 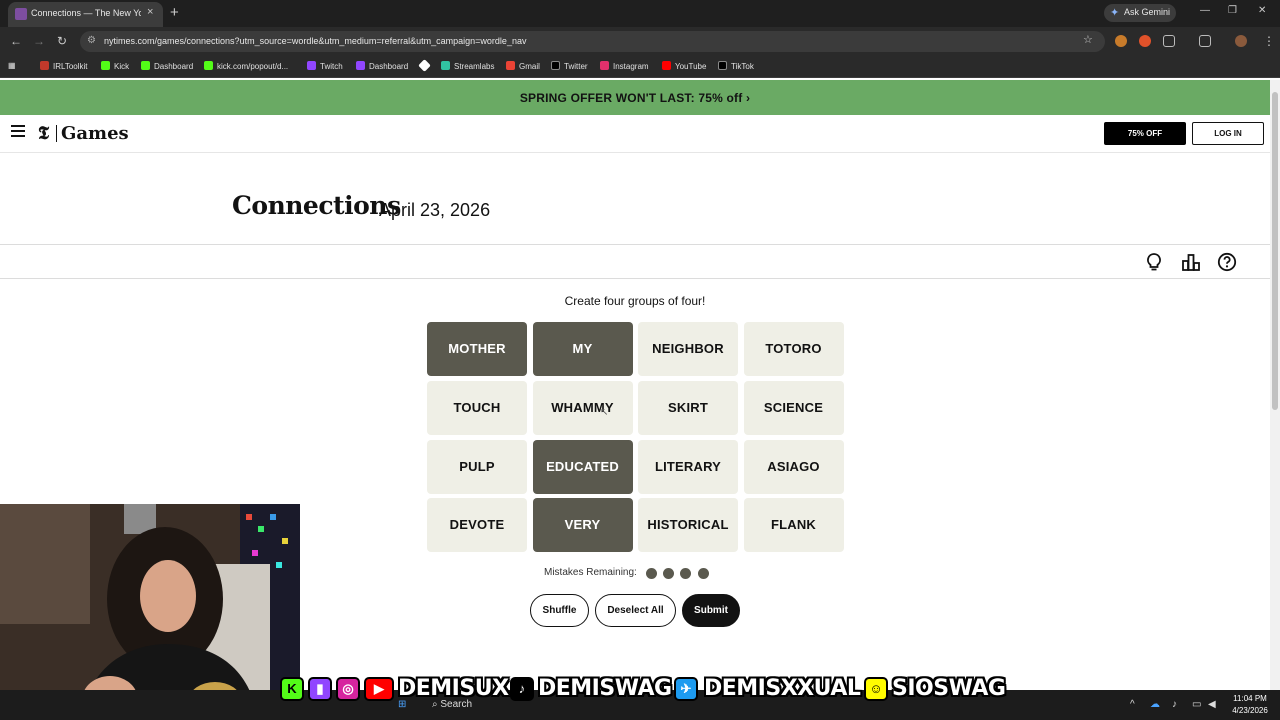 I want to click on extensions-puzzle-icon, so click(x=1169, y=41).